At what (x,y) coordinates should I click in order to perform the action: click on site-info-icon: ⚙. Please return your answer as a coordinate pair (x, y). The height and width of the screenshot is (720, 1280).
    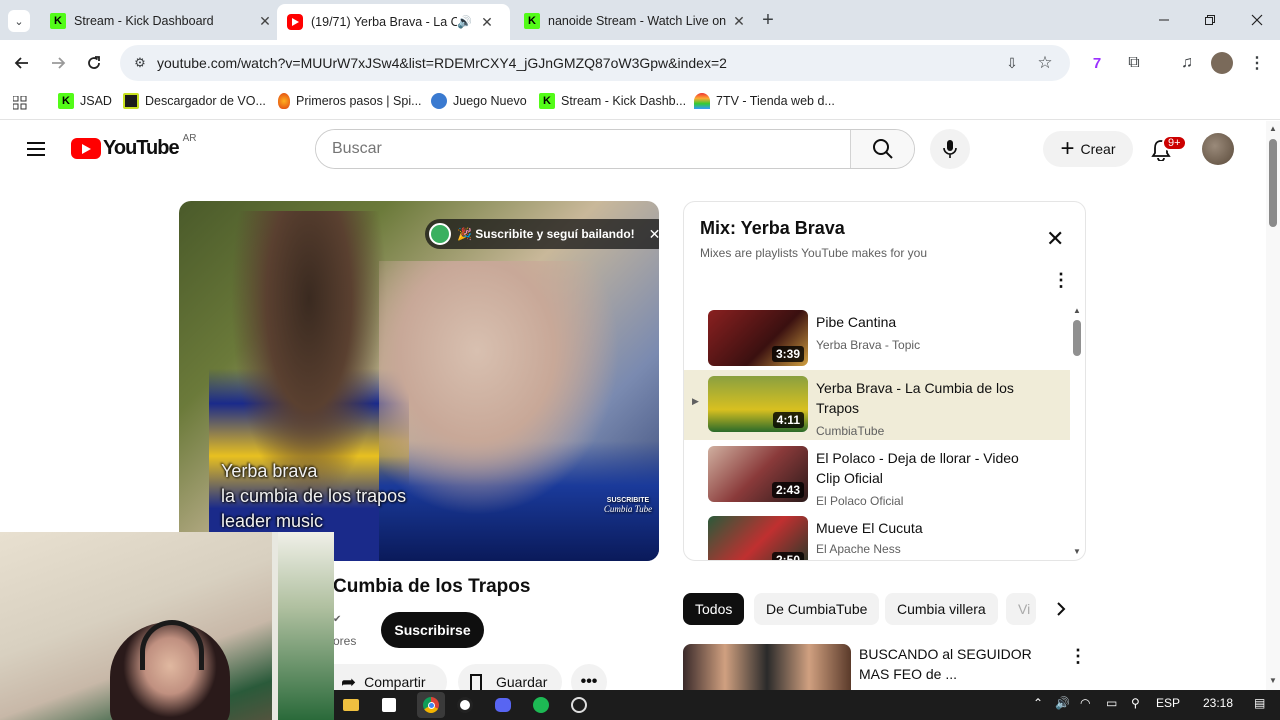
    Looking at the image, I should click on (140, 63).